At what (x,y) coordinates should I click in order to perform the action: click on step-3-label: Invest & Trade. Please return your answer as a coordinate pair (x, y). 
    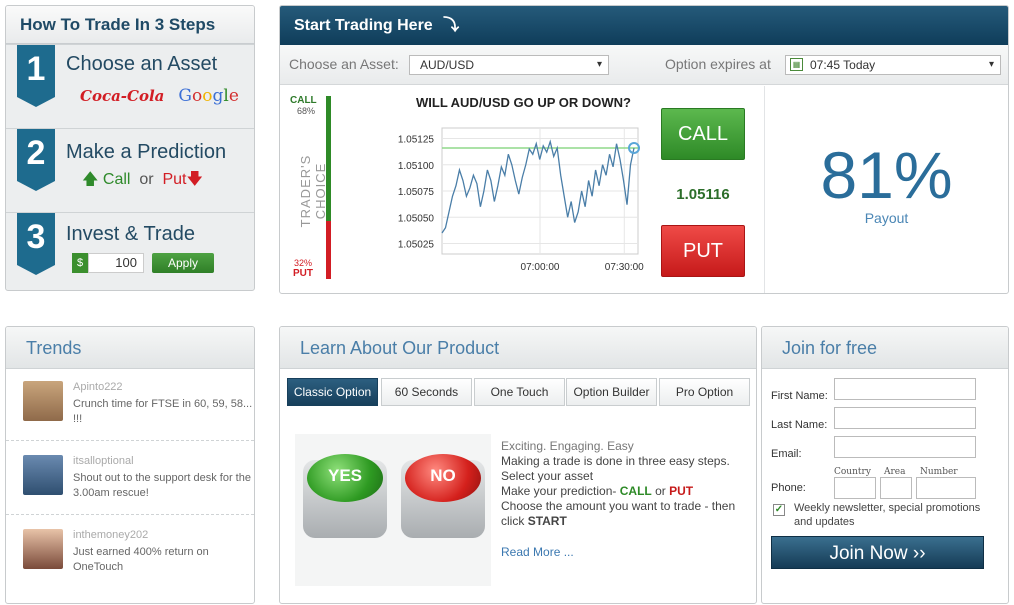
    Looking at the image, I should click on (130, 234).